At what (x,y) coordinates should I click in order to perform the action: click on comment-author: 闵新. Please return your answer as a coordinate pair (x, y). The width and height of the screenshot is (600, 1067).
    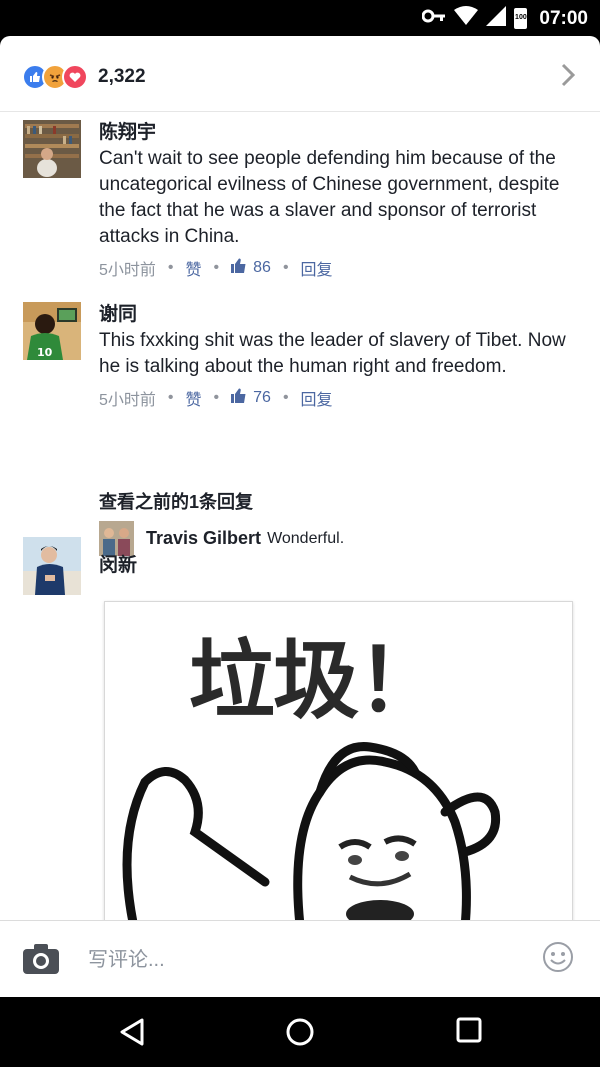
    Looking at the image, I should click on (337, 566).